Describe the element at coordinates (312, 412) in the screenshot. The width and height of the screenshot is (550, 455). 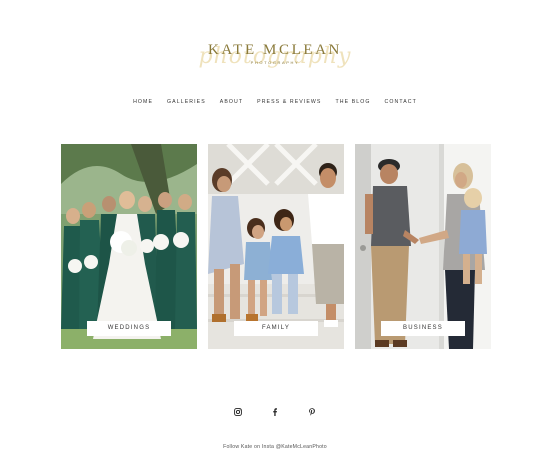
I see `pinterest-icon` at that location.